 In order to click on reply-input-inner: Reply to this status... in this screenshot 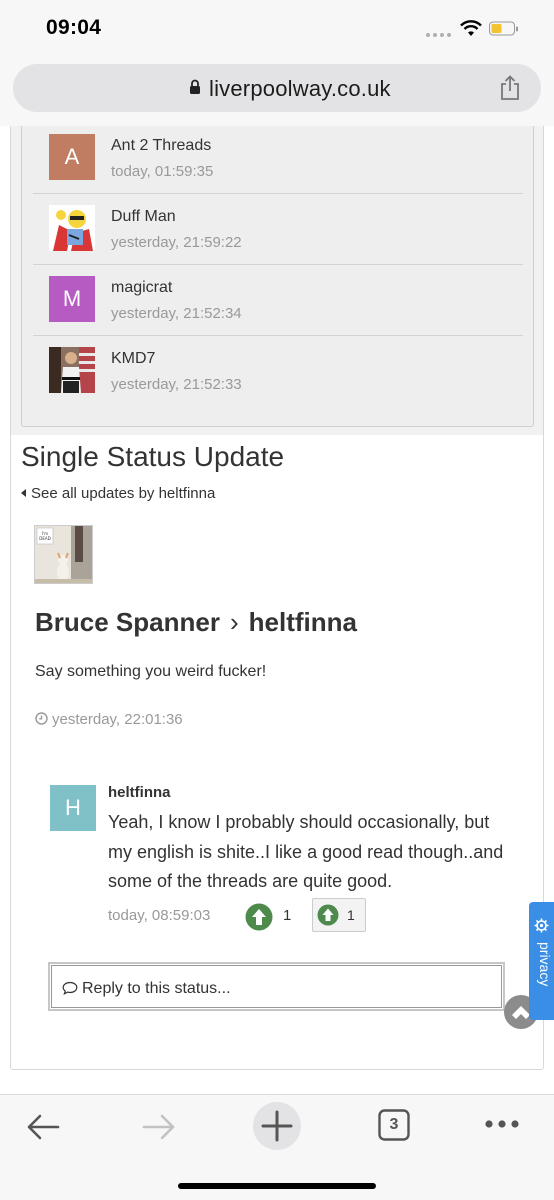, I will do `click(276, 986)`.